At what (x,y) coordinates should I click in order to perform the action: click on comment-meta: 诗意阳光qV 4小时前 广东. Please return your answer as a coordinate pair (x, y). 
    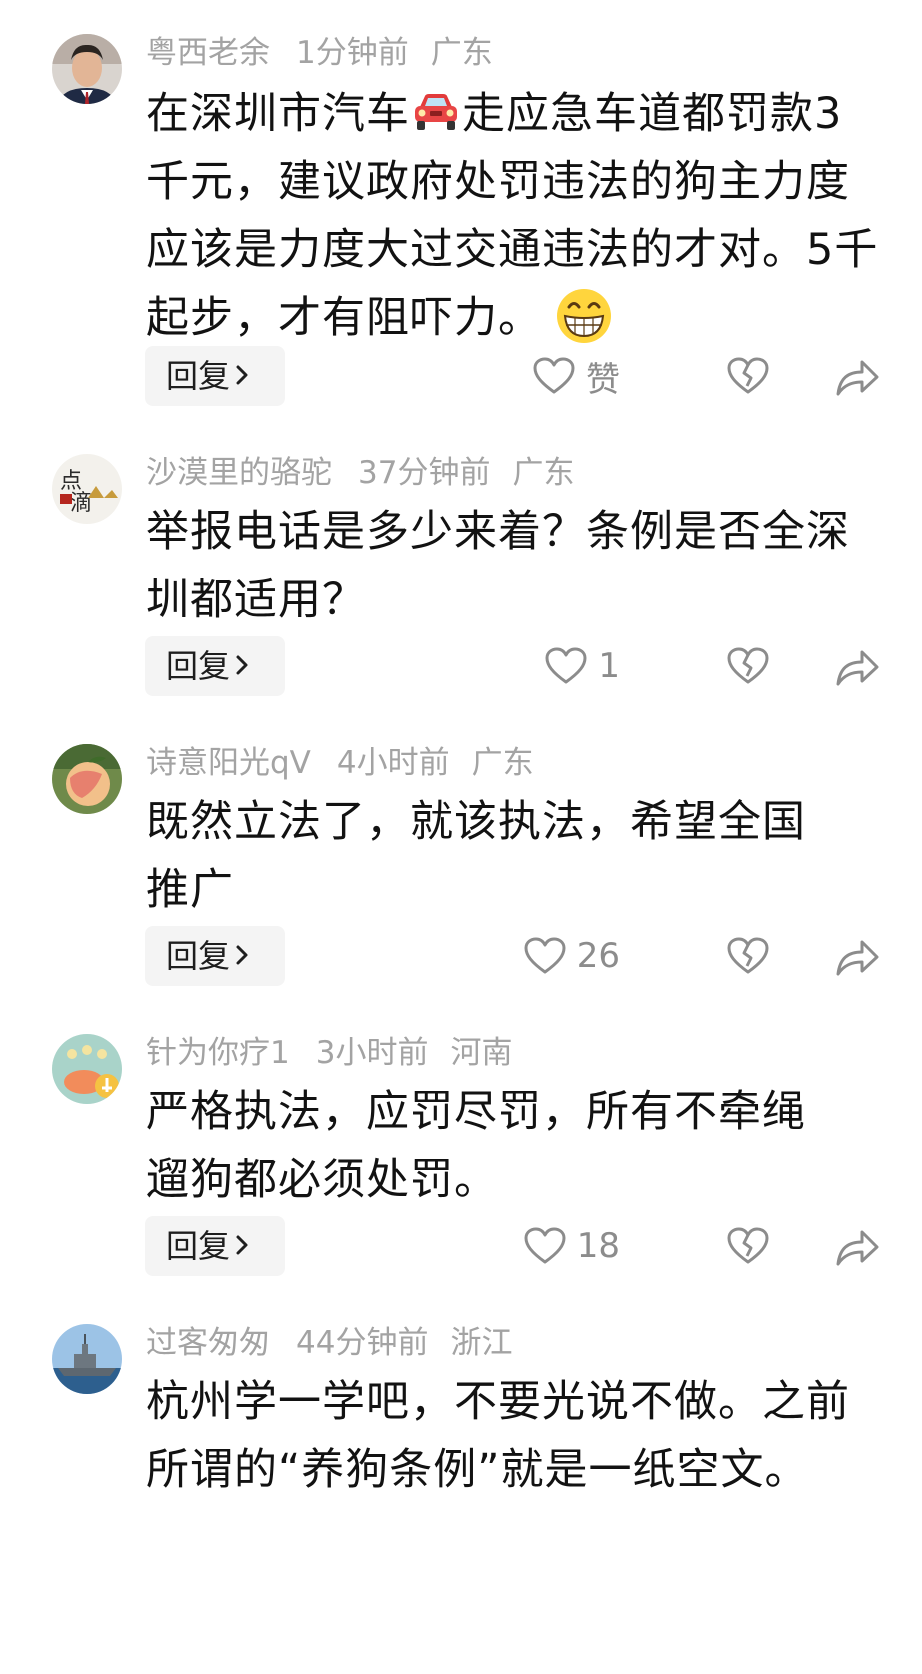
    Looking at the image, I should click on (351, 763).